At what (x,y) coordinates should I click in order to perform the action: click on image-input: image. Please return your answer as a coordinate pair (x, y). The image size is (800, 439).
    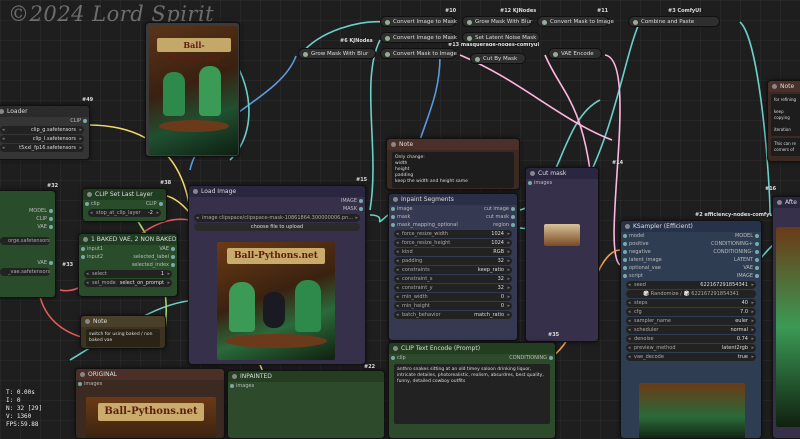
    Looking at the image, I should click on (421, 209).